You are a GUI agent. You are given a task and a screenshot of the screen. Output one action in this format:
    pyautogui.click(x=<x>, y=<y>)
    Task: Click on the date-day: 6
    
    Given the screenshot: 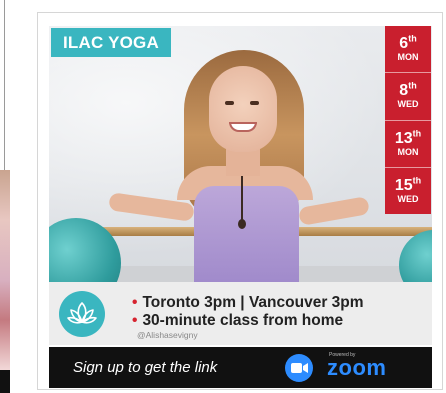 What is the action you would take?
    pyautogui.click(x=404, y=44)
    